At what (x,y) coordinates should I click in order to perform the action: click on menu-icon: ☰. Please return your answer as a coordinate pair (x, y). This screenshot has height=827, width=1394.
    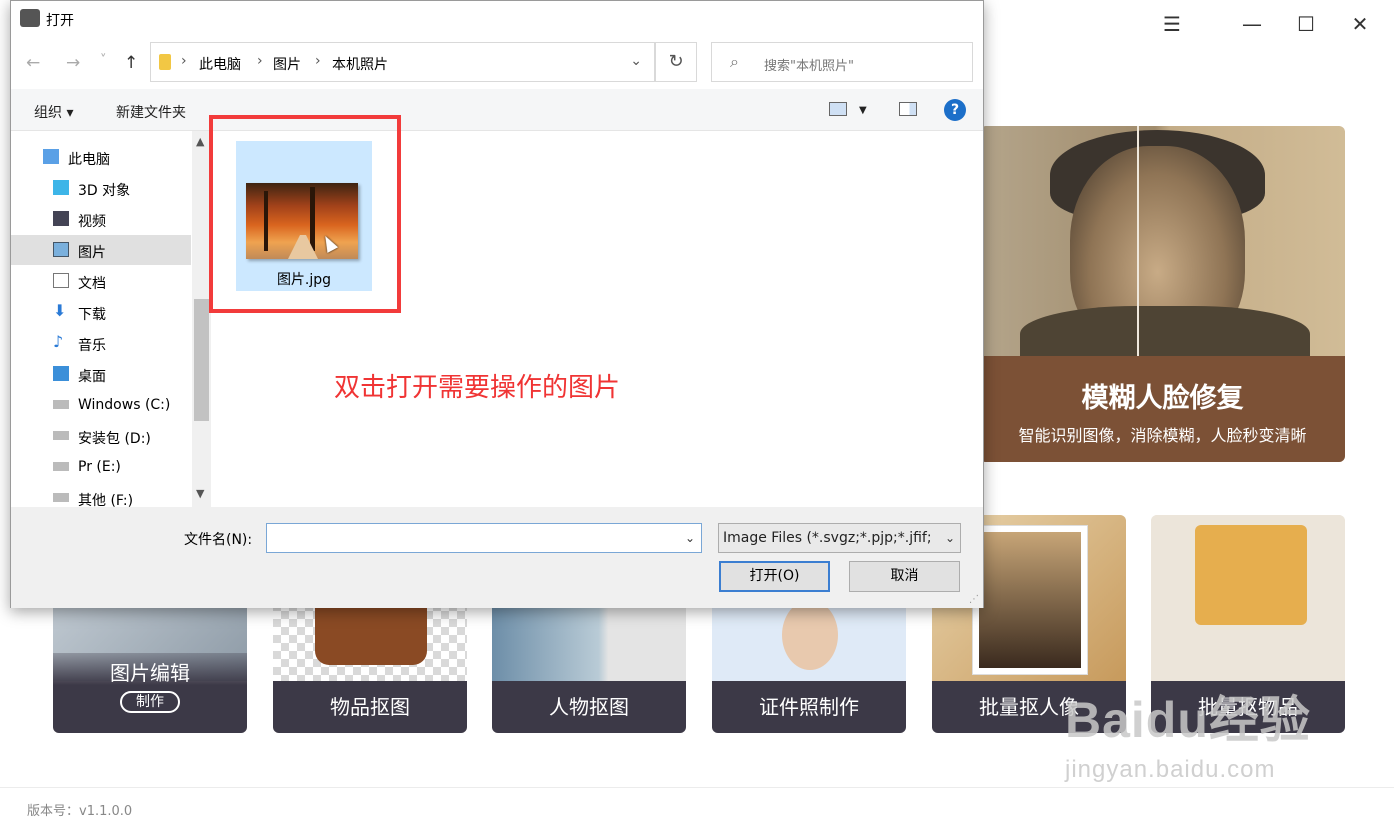
    Looking at the image, I should click on (1172, 24).